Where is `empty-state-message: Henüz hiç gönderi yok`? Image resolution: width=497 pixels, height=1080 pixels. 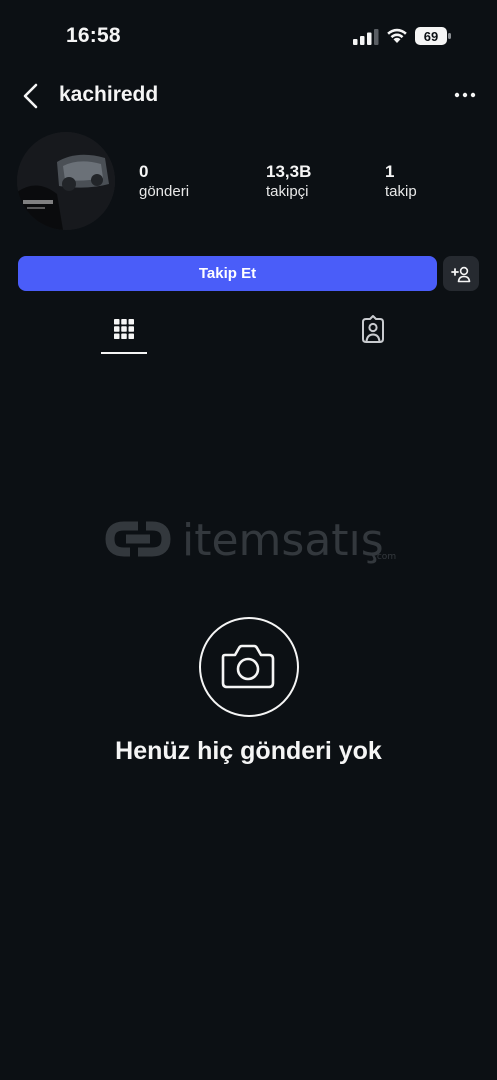
empty-state-message: Henüz hiç gönderi yok is located at coordinates (248, 751).